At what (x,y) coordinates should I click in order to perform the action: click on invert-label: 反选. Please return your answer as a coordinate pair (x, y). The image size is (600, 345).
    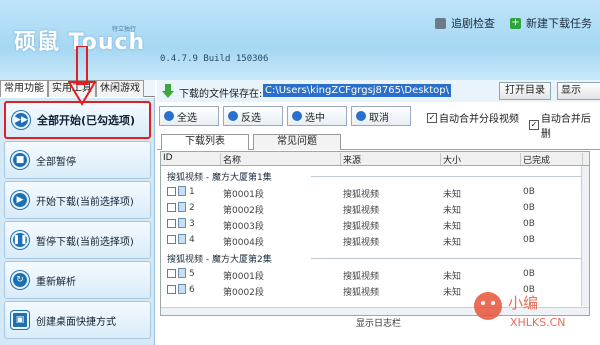
    Looking at the image, I should click on (251, 118).